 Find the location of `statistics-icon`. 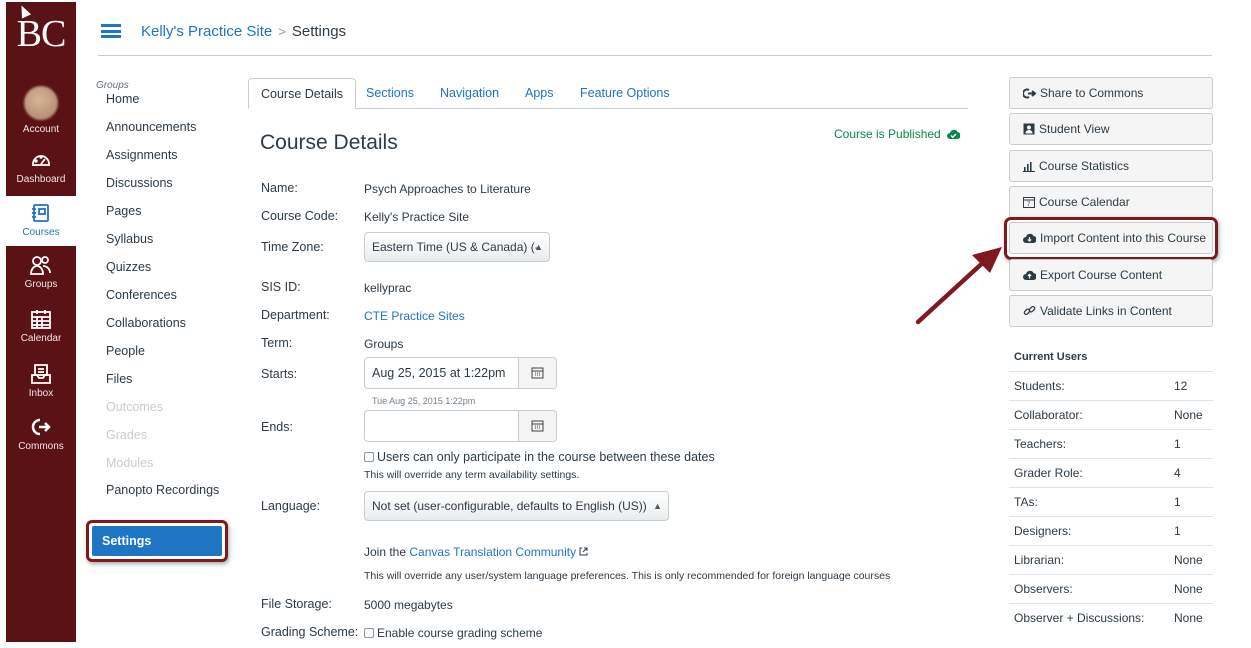

statistics-icon is located at coordinates (1029, 167).